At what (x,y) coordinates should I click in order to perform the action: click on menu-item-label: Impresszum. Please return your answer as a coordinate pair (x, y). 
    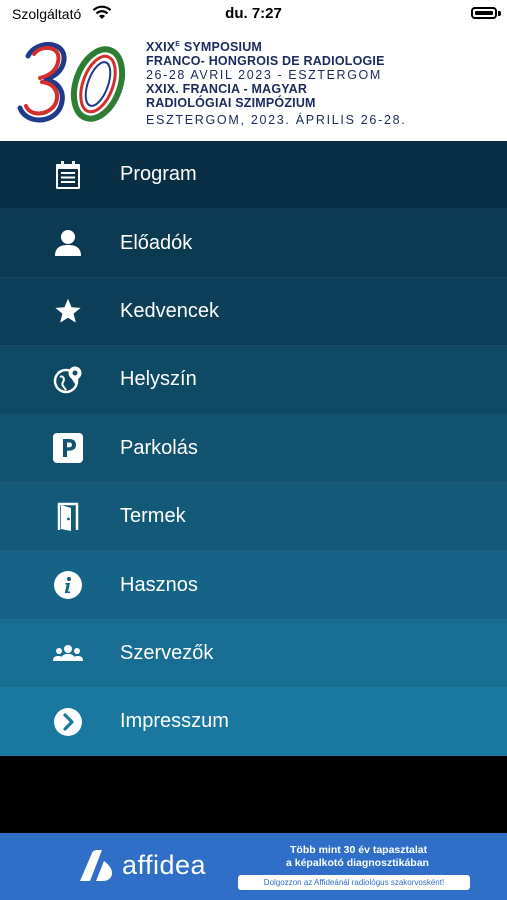
    Looking at the image, I should click on (174, 721).